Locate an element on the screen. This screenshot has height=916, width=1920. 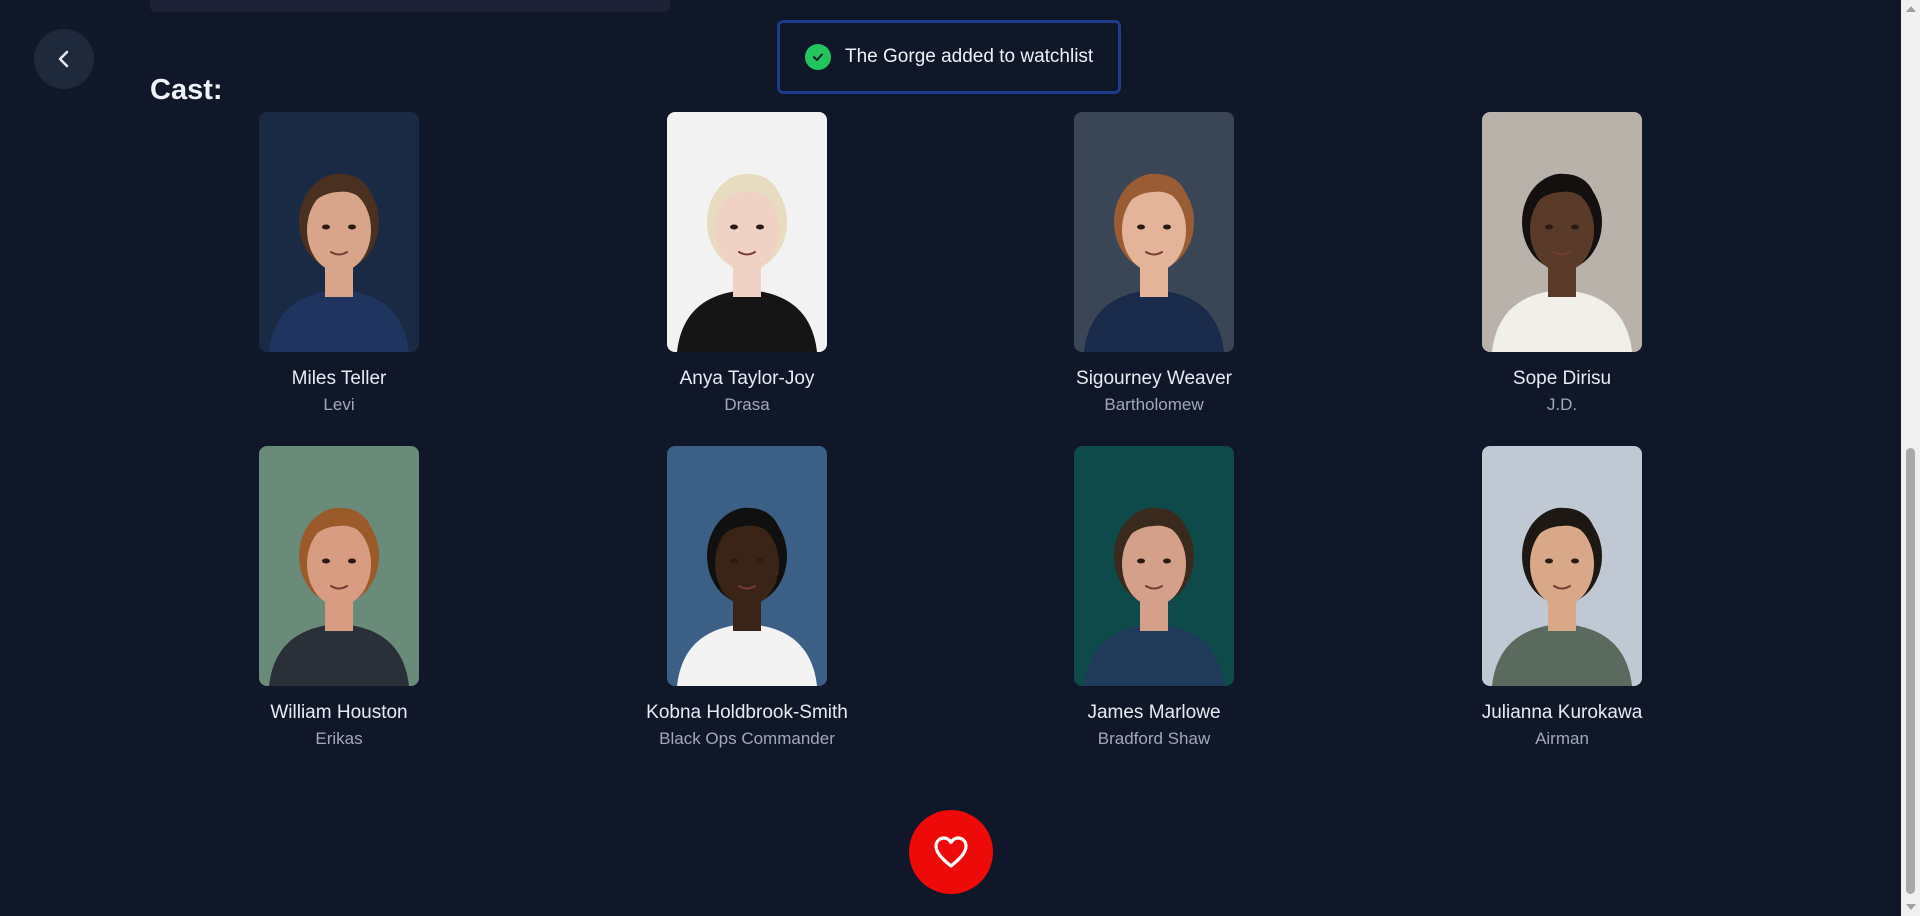
cast-card: Anya Taylor-Joy Drasa is located at coordinates (747, 264).